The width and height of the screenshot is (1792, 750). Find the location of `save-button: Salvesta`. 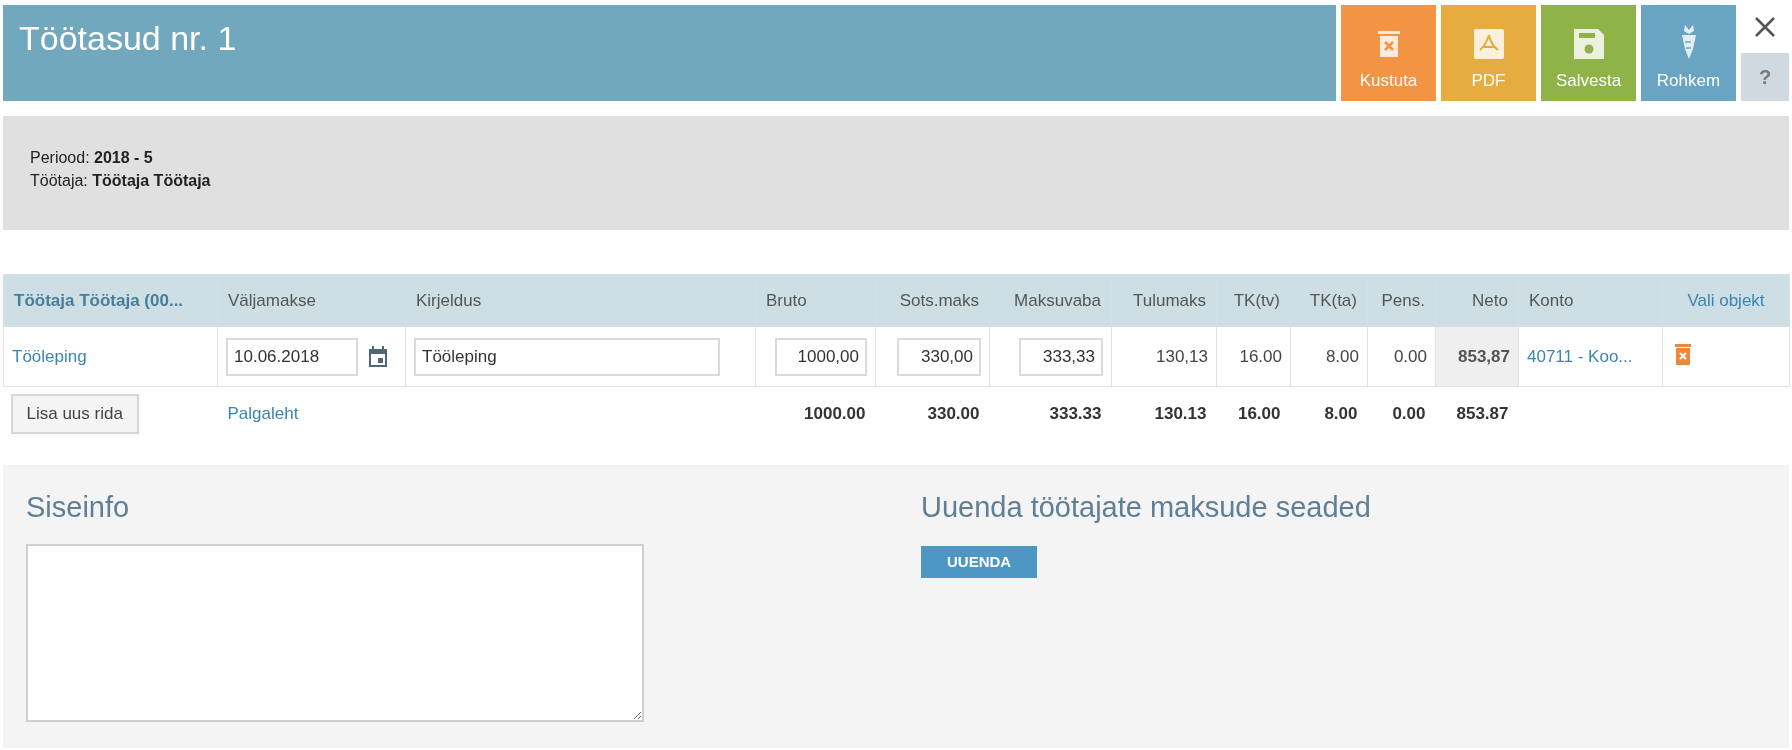

save-button: Salvesta is located at coordinates (1588, 53).